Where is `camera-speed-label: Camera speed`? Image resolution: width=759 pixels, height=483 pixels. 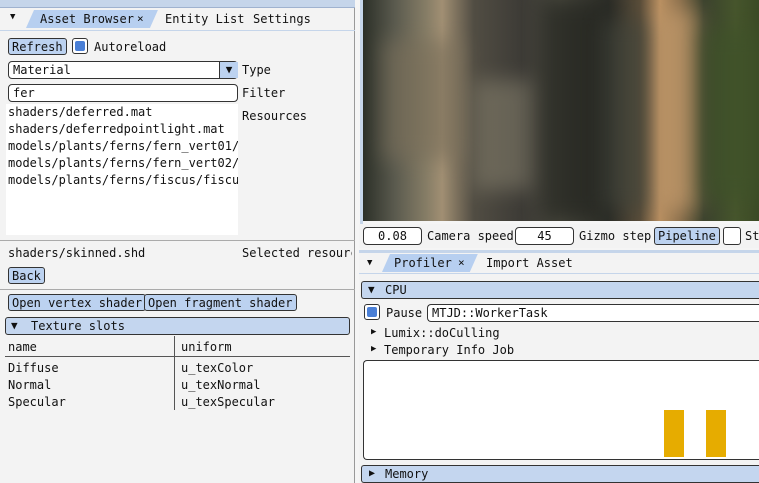 camera-speed-label: Camera speed is located at coordinates (470, 236).